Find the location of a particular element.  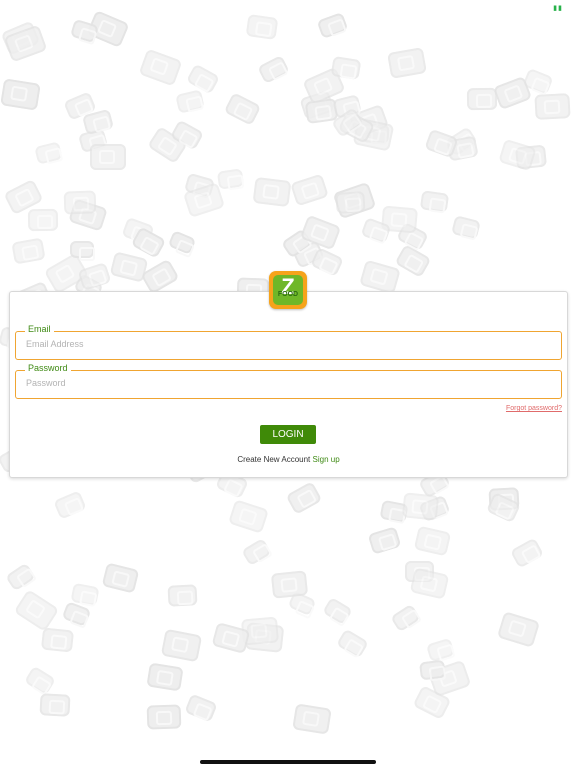

password-input is located at coordinates (286, 383).